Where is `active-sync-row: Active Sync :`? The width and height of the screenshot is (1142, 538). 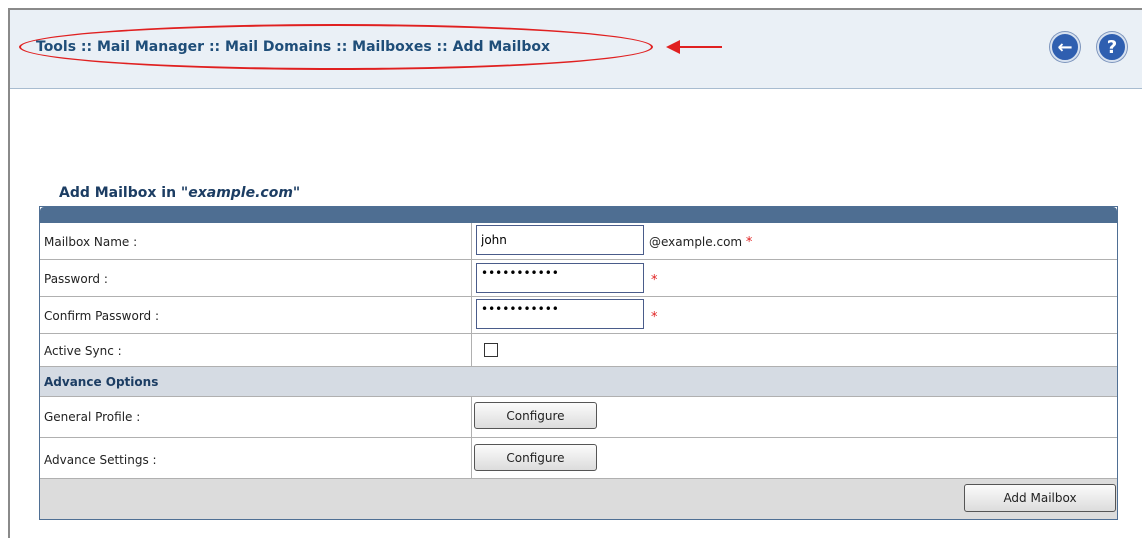
active-sync-row: Active Sync : is located at coordinates (578, 350).